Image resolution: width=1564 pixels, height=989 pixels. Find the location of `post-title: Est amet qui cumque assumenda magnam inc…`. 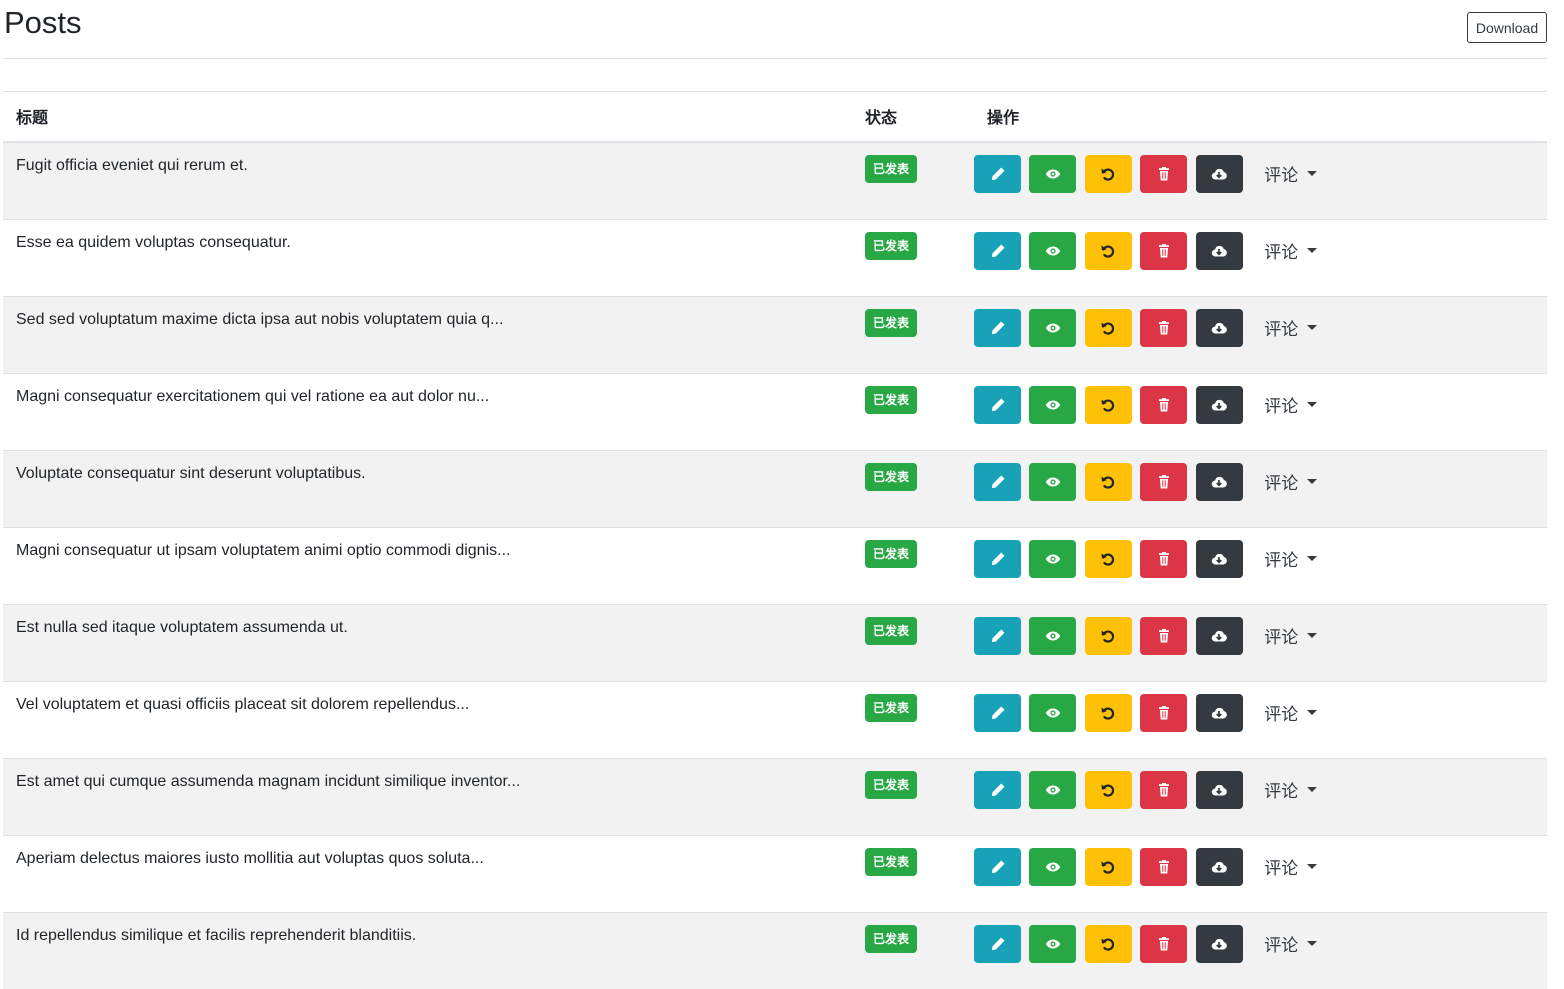

post-title: Est amet qui cumque assumenda magnam inc… is located at coordinates (427, 796).